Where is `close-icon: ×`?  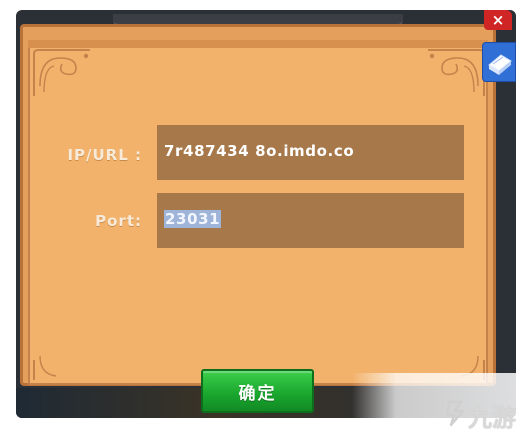
close-icon: × is located at coordinates (498, 20).